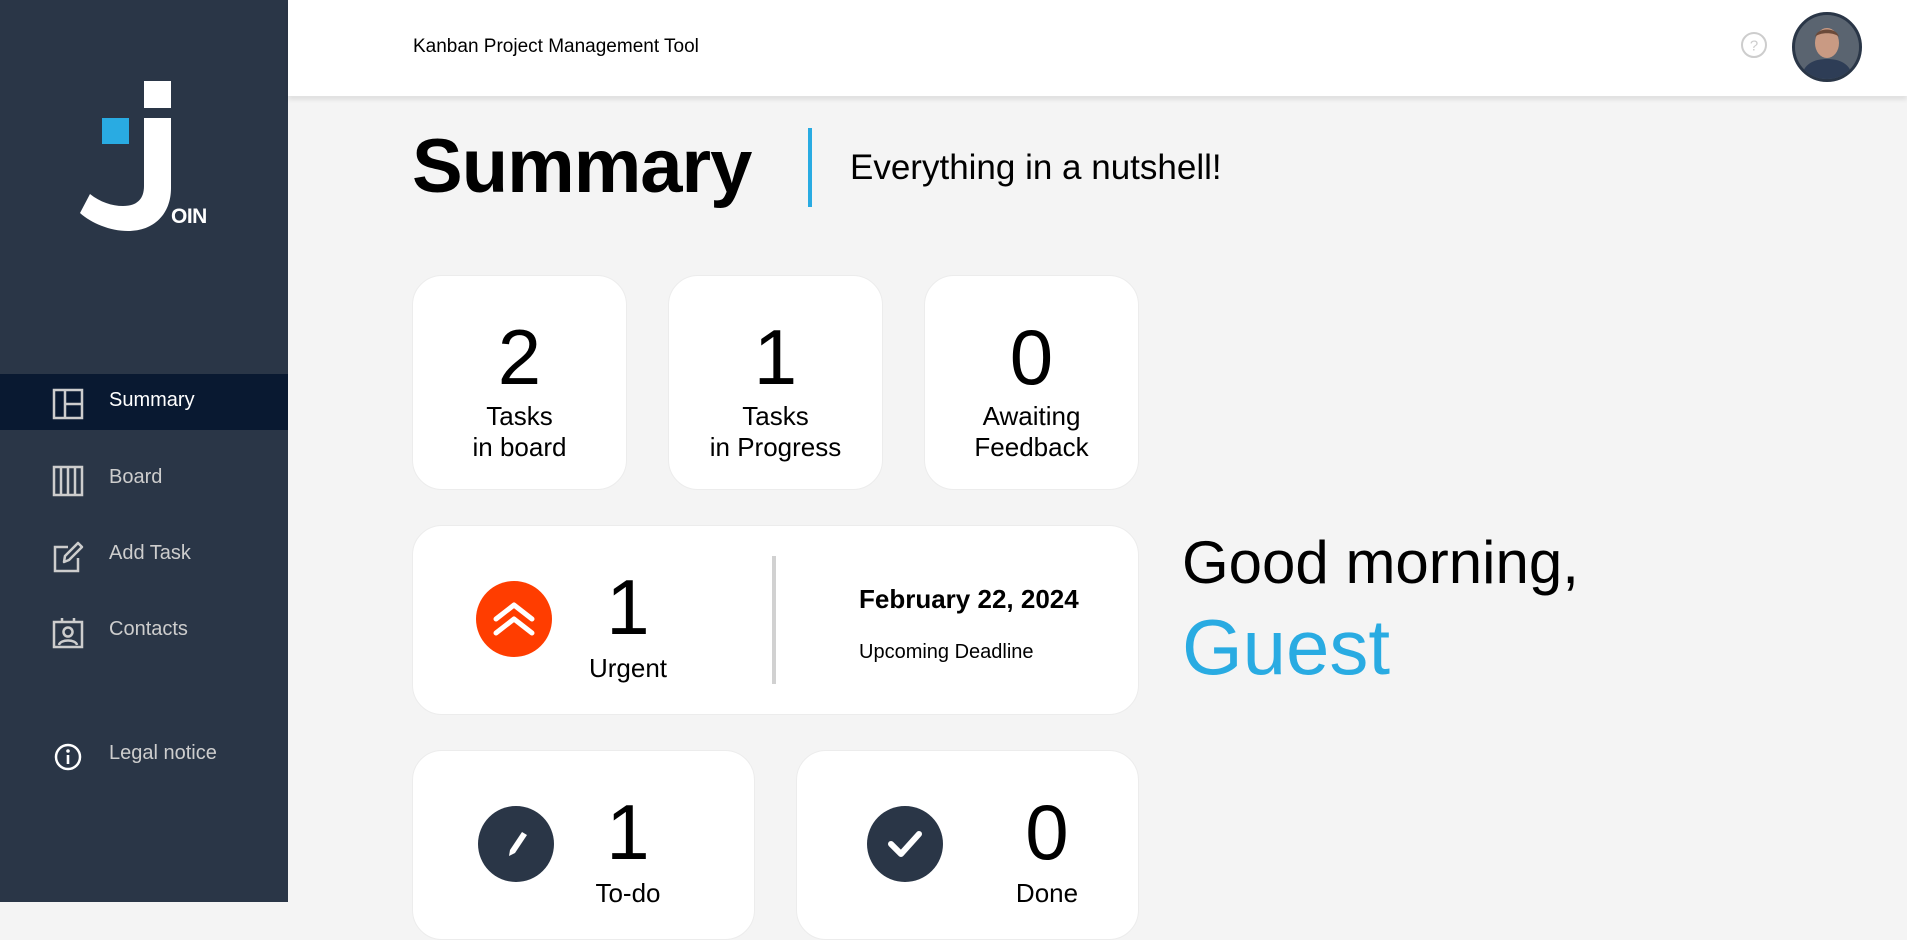  What do you see at coordinates (519, 447) in the screenshot?
I see `stat-label: in board` at bounding box center [519, 447].